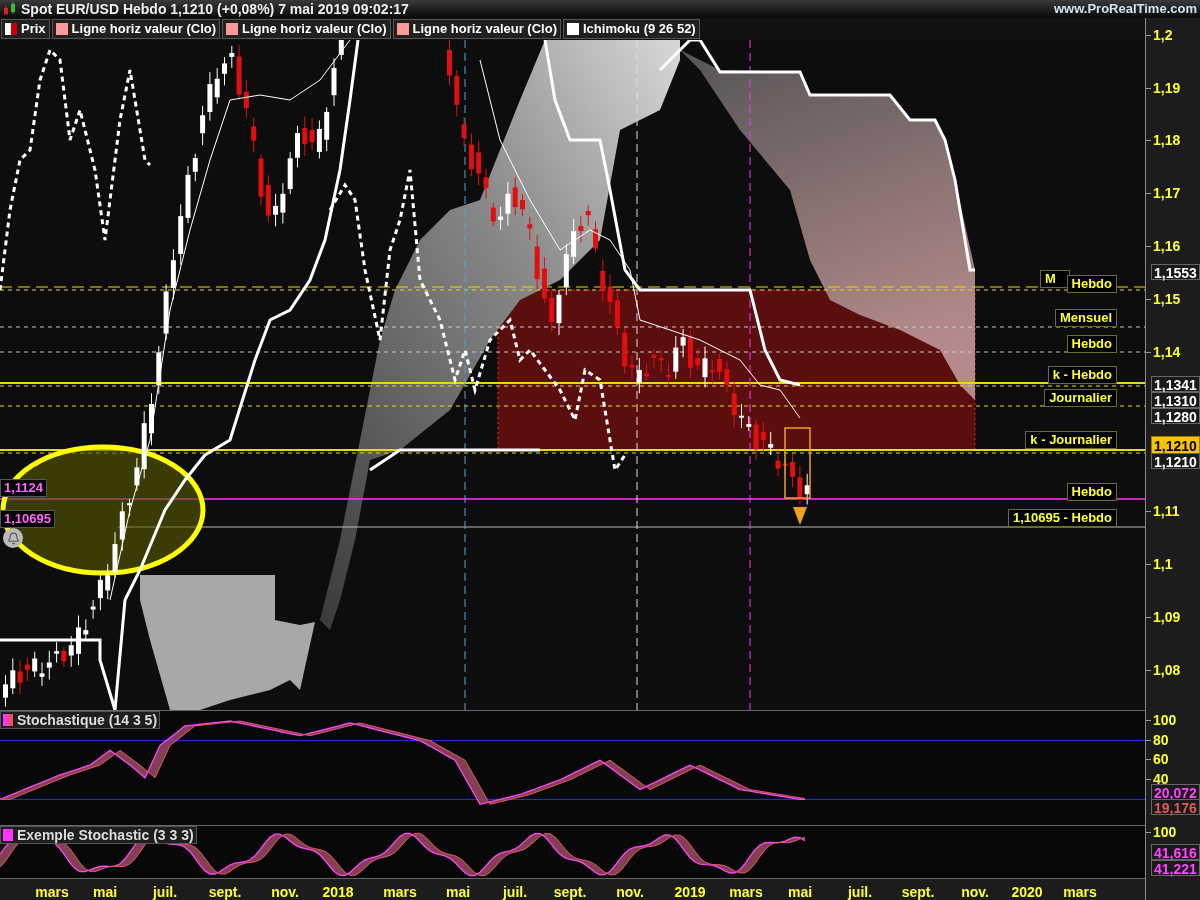 The width and height of the screenshot is (1200, 900). I want to click on level-label: Mensuel, so click(1086, 318).